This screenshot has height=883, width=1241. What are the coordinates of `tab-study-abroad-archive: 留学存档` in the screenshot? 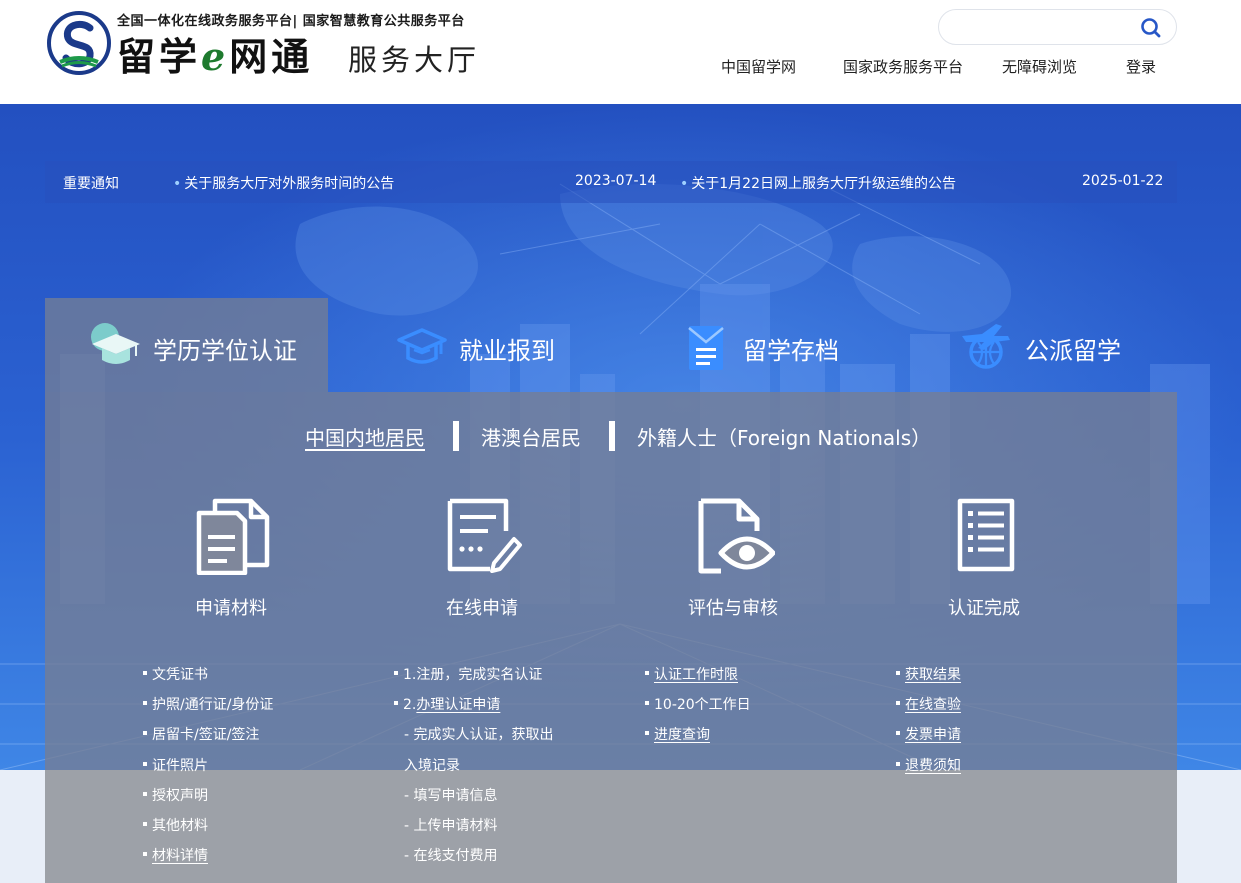 It's located at (766, 346).